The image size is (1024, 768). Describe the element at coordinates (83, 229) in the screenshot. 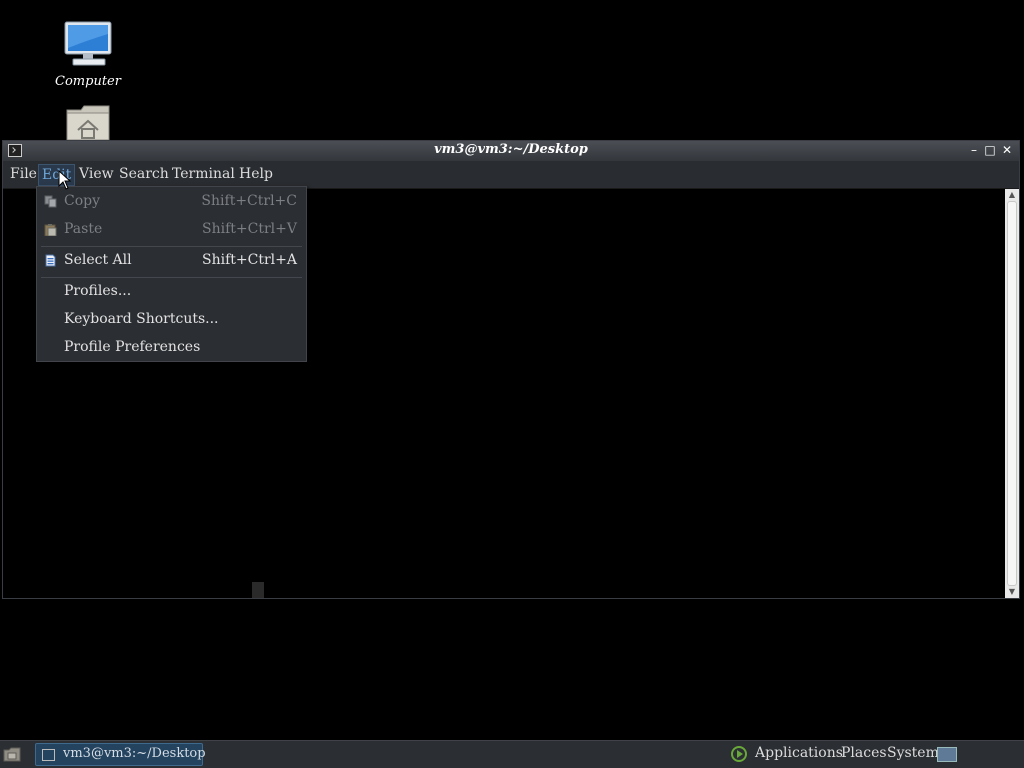

I see `paste-label: Paste` at that location.